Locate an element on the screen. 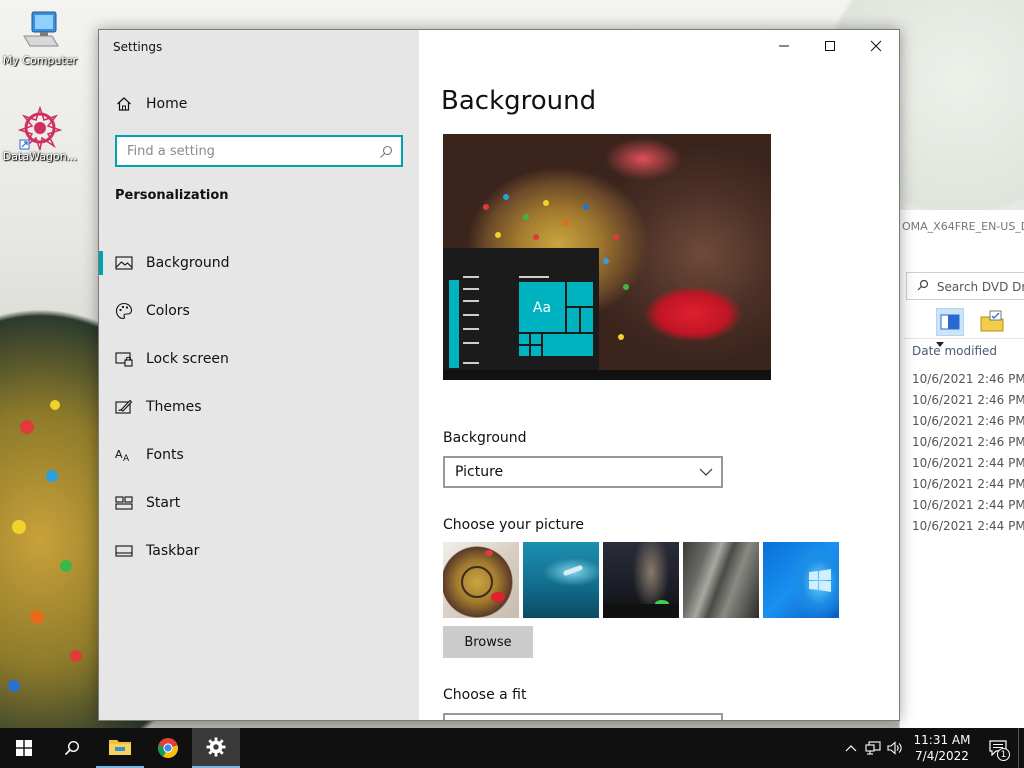 This screenshot has width=1024, height=768. minimize-button is located at coordinates (784, 46).